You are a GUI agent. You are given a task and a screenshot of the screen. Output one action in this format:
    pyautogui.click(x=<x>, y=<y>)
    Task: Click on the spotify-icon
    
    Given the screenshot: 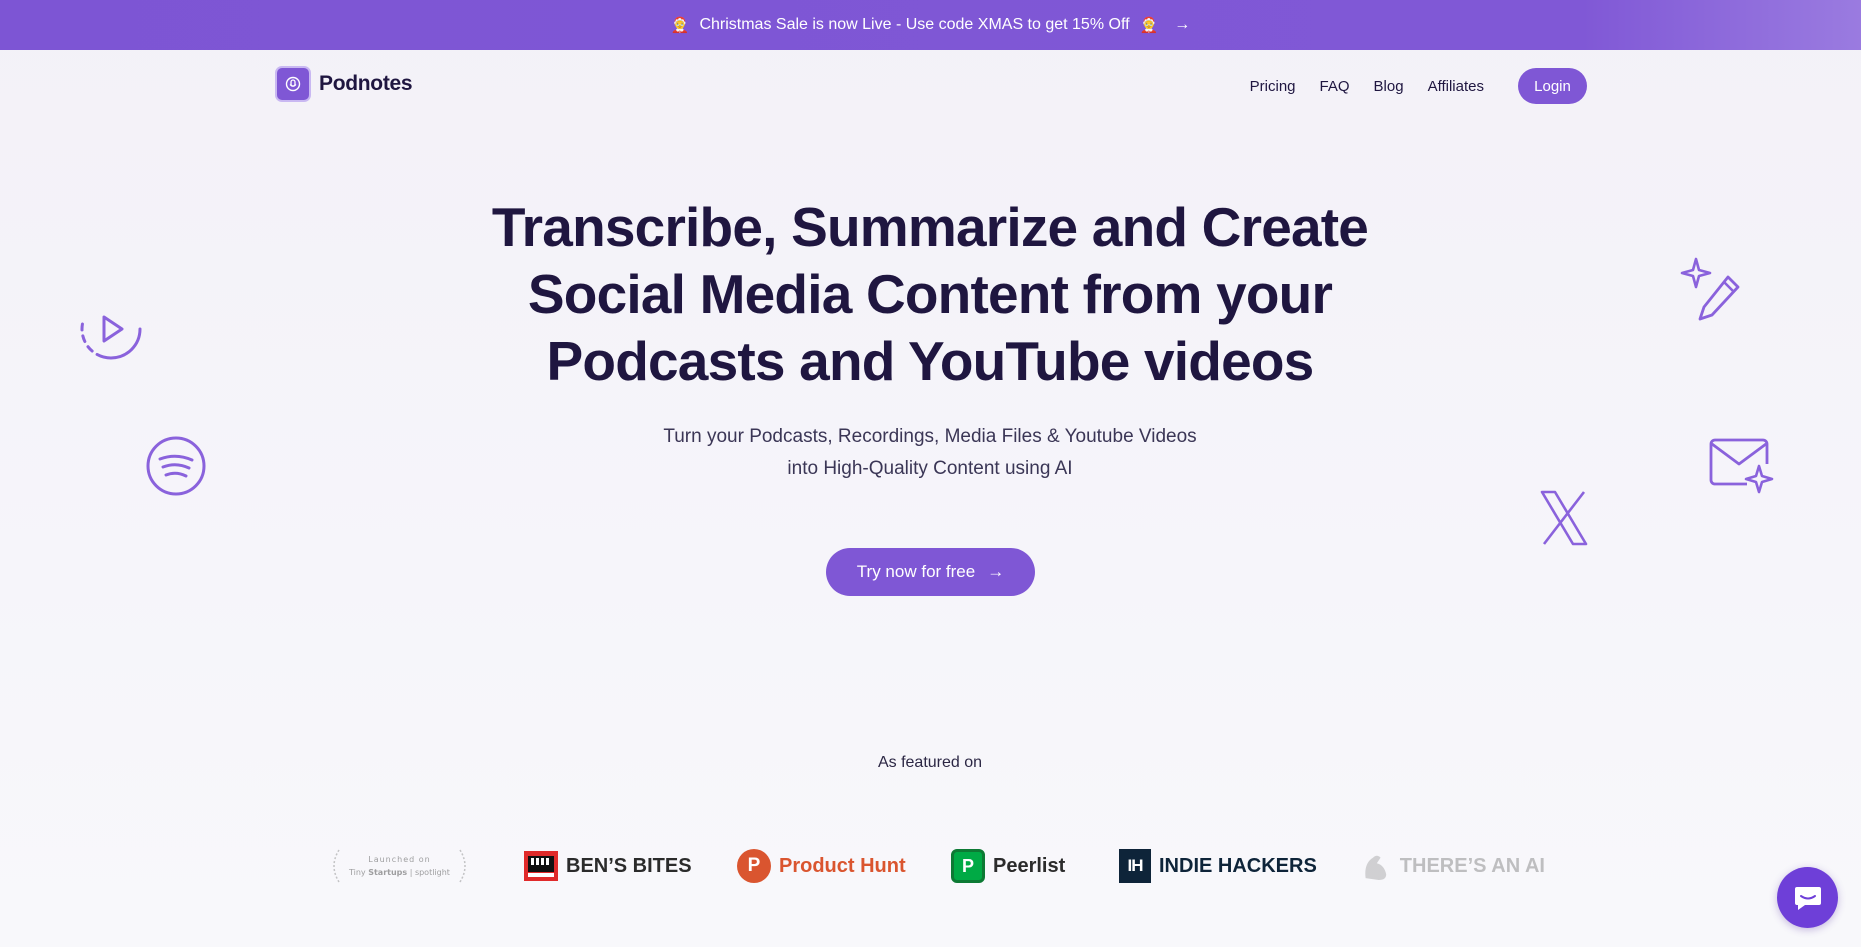 What is the action you would take?
    pyautogui.click(x=176, y=466)
    